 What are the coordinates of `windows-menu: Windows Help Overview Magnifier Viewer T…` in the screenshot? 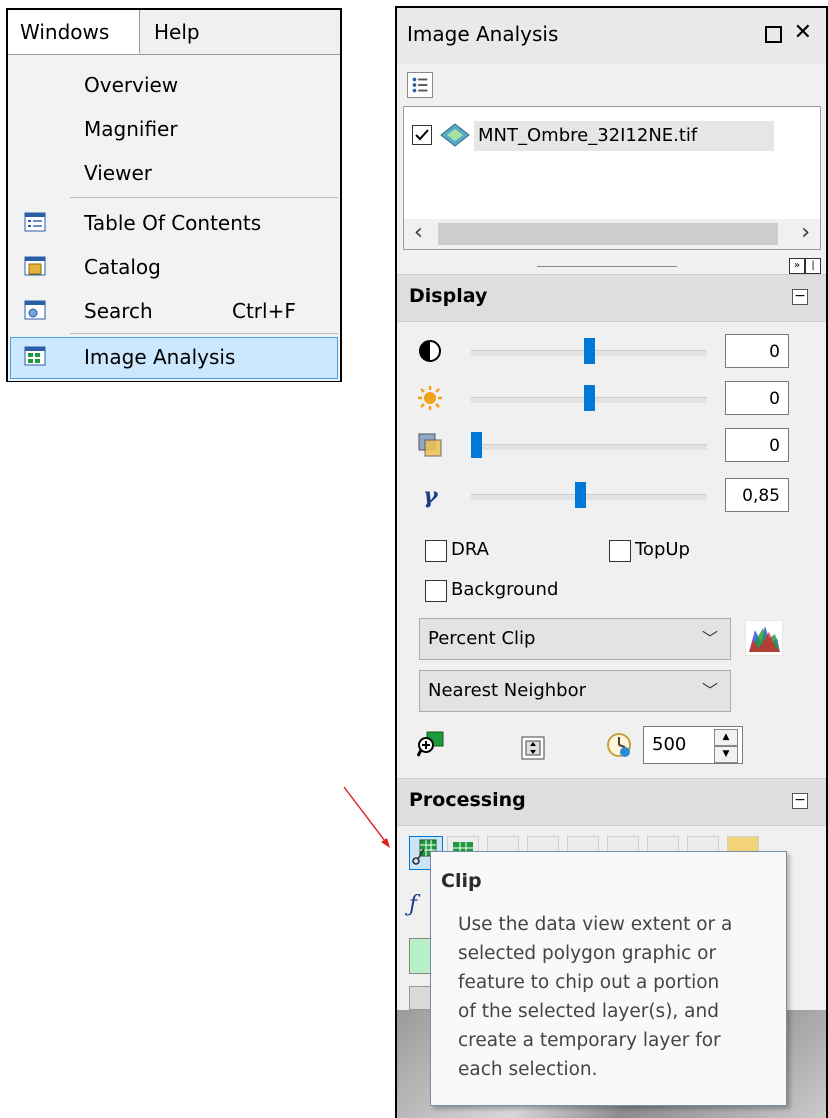 It's located at (174, 195).